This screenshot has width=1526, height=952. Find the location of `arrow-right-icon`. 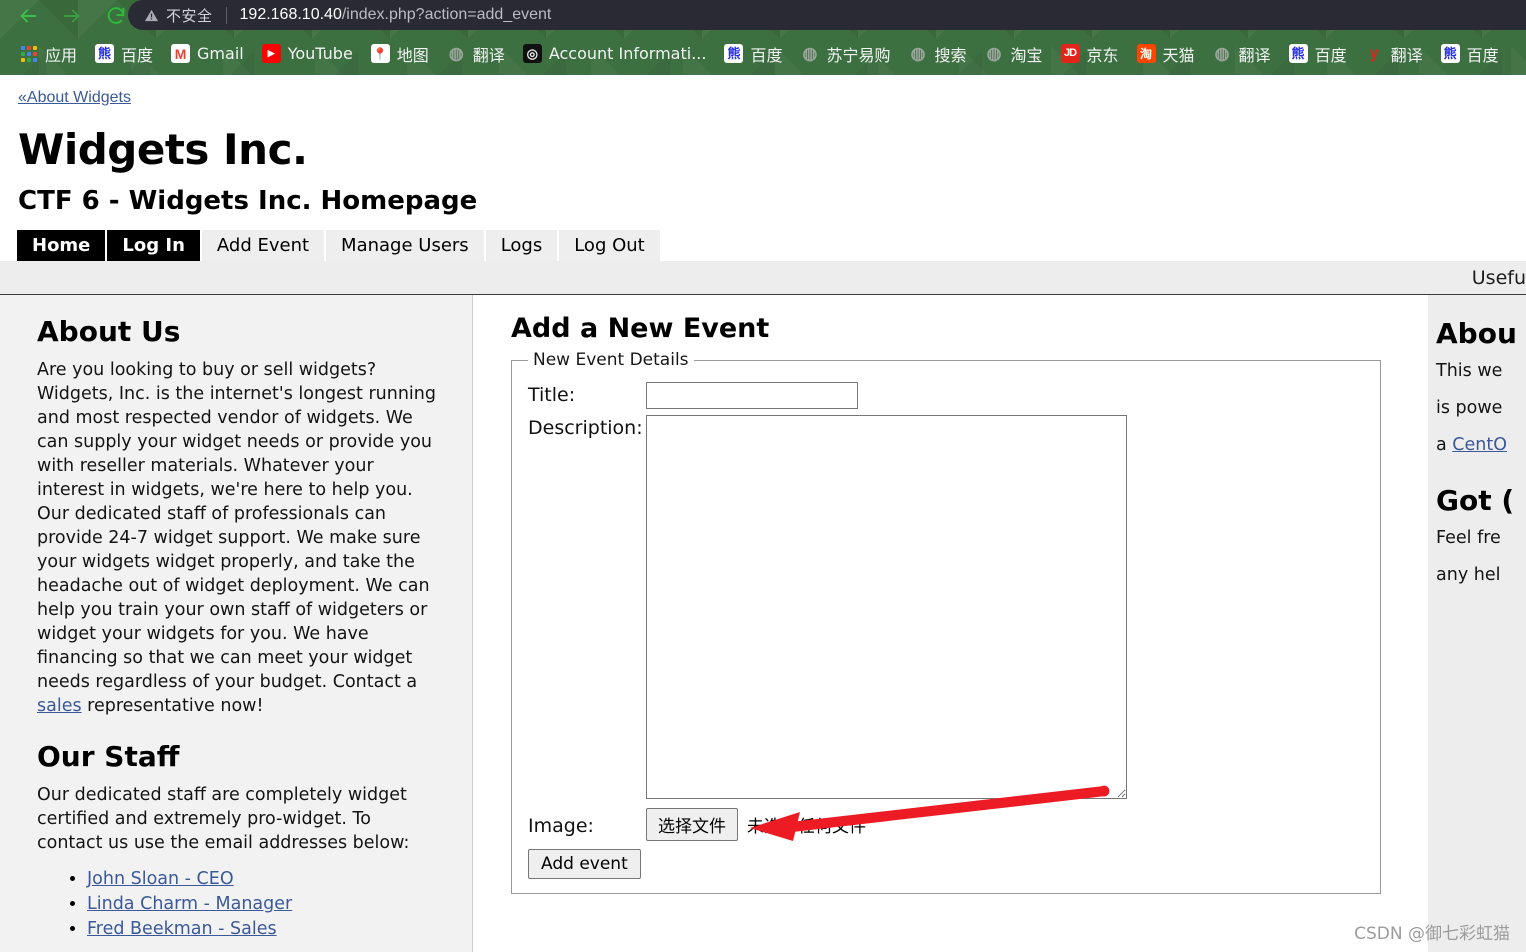

arrow-right-icon is located at coordinates (72, 16).